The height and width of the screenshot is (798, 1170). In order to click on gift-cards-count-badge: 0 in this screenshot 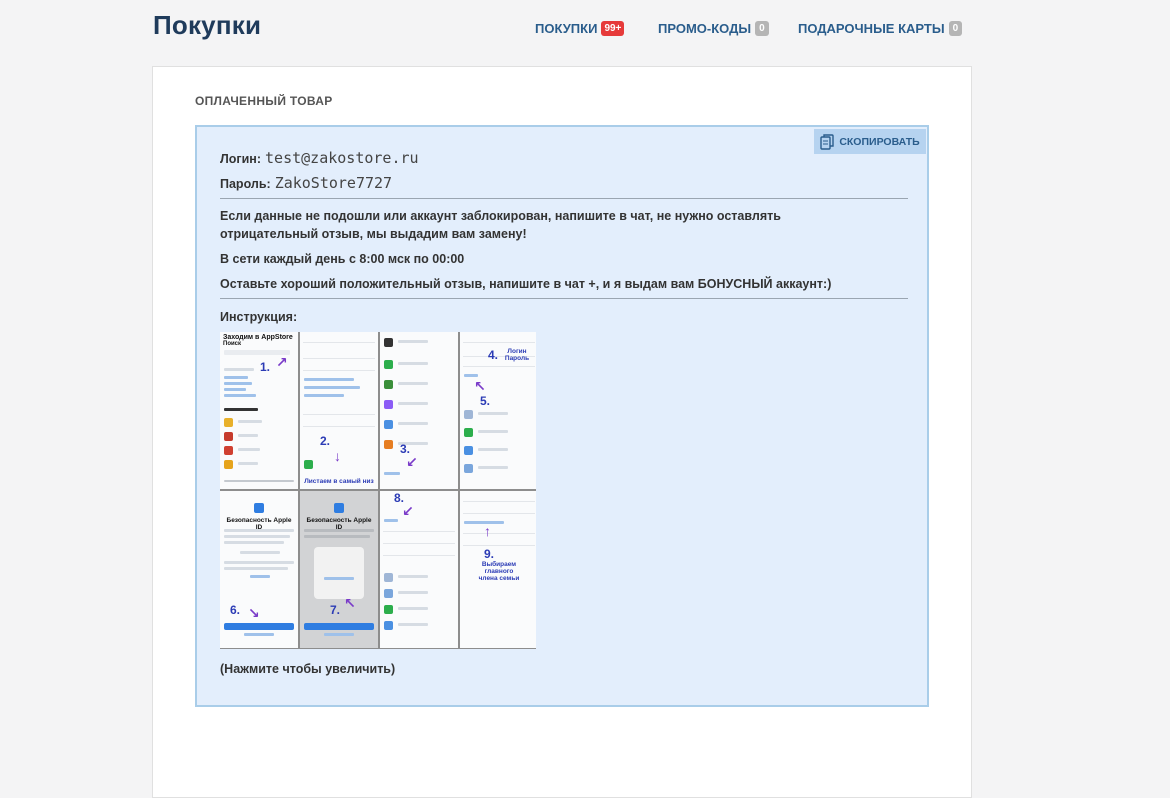, I will do `click(955, 28)`.